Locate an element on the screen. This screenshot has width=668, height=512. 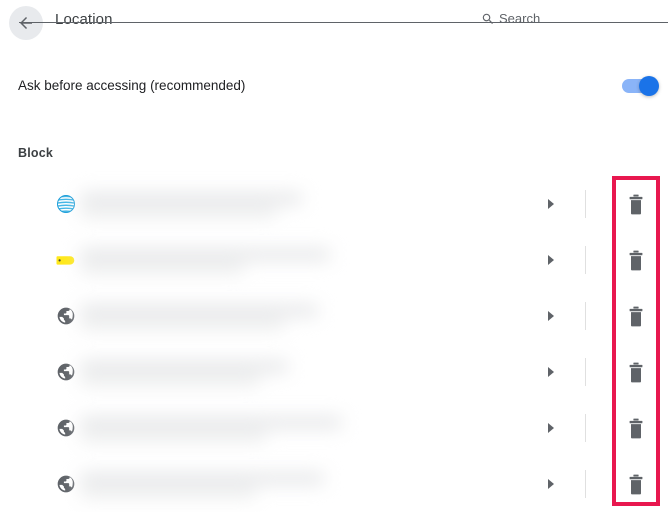
toggle-knob is located at coordinates (649, 86).